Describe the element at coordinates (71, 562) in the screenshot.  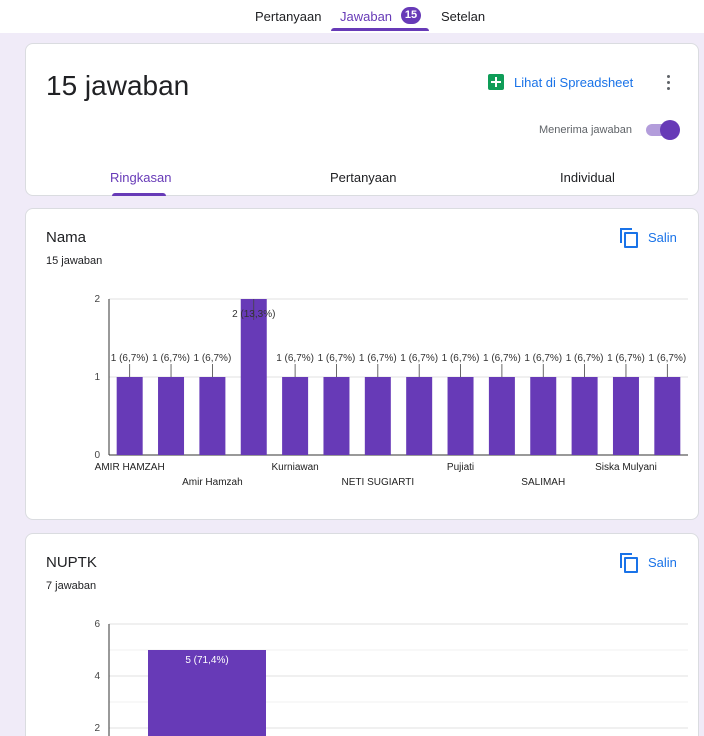
I see `question-title: NUPTK` at that location.